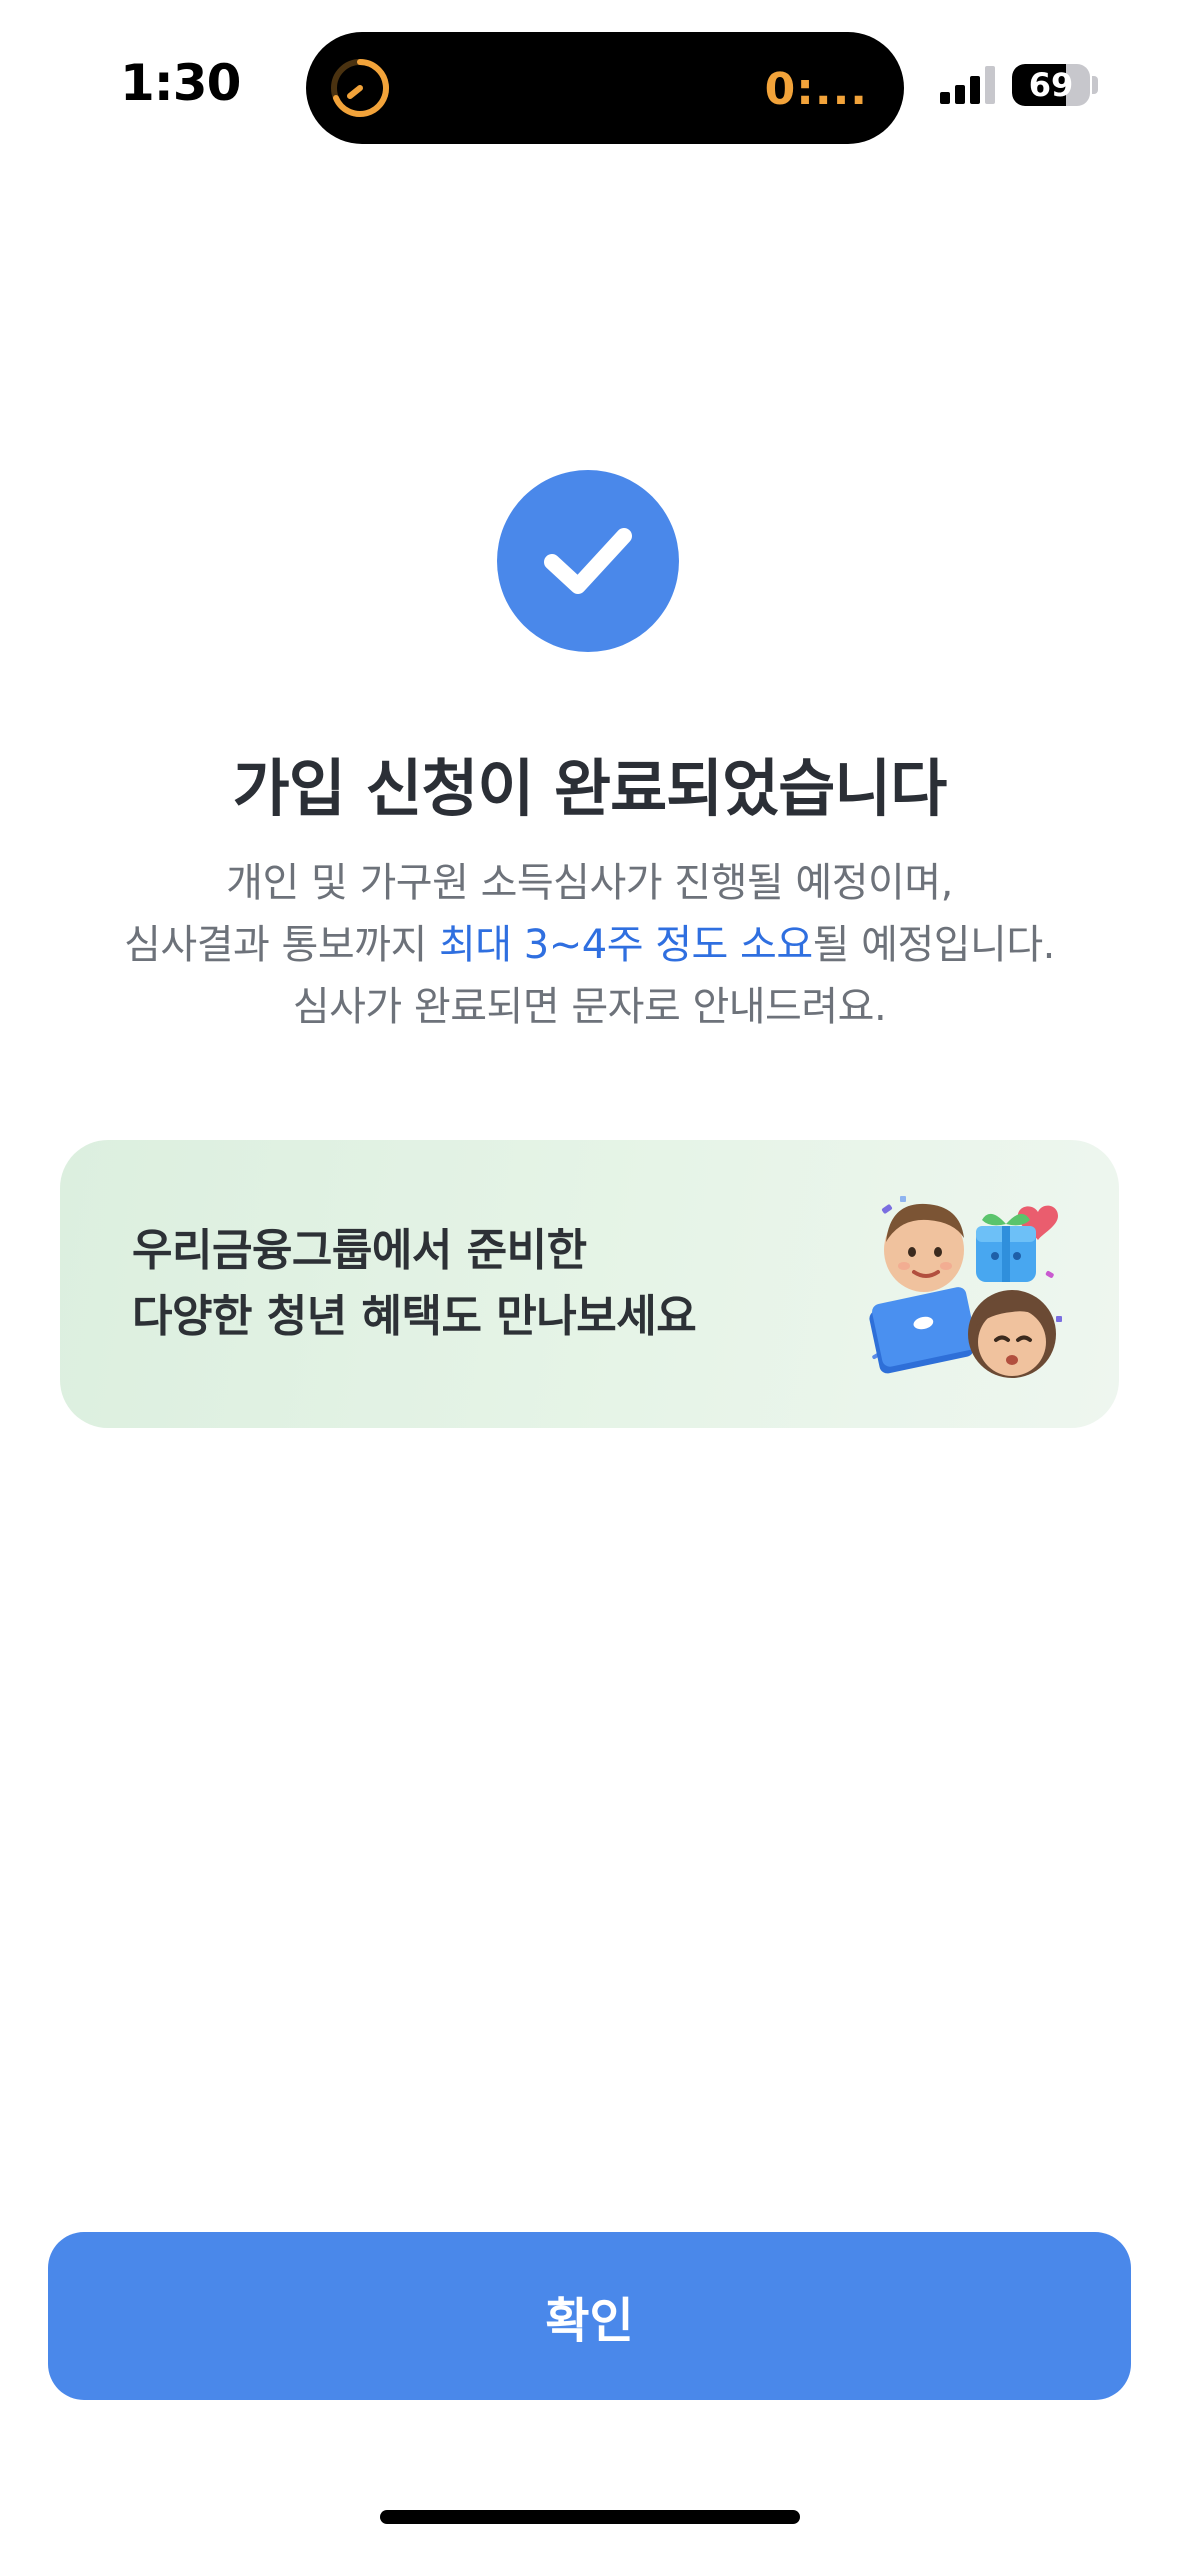 The width and height of the screenshot is (1179, 2556). What do you see at coordinates (967, 85) in the screenshot?
I see `cellular-signal-icon` at bounding box center [967, 85].